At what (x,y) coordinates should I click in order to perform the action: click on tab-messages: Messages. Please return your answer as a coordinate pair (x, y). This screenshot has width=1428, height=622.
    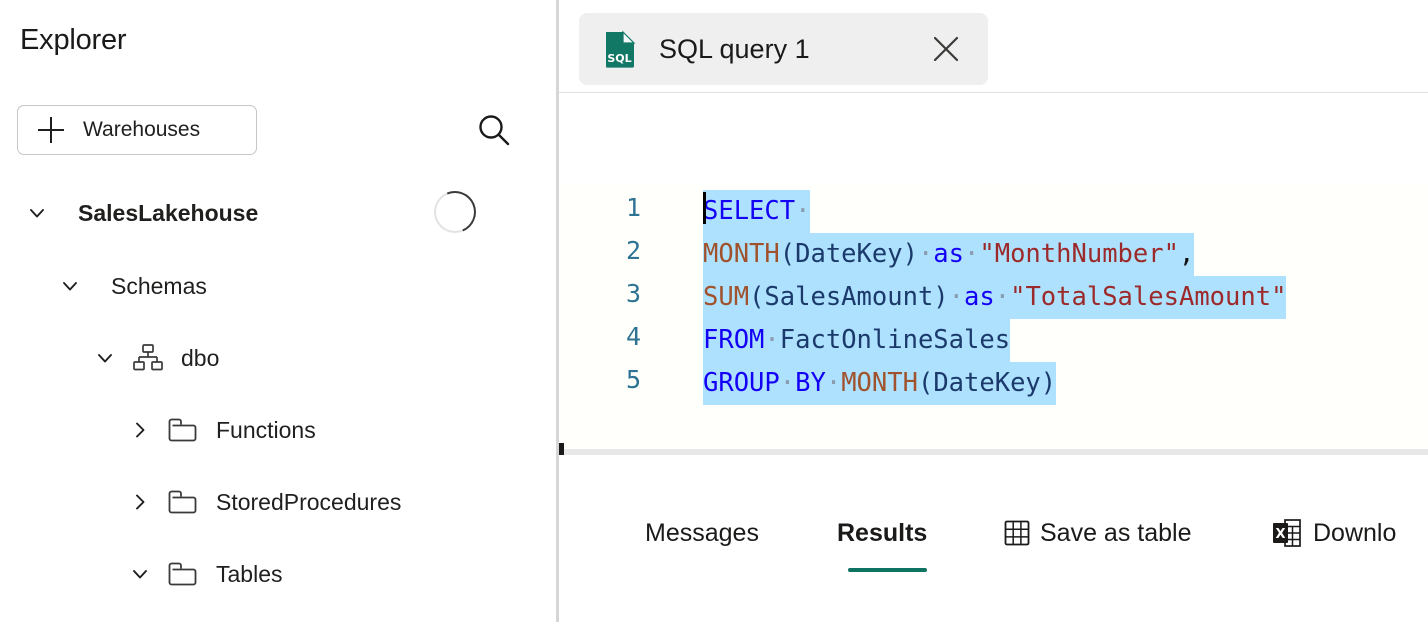
    Looking at the image, I should click on (702, 533).